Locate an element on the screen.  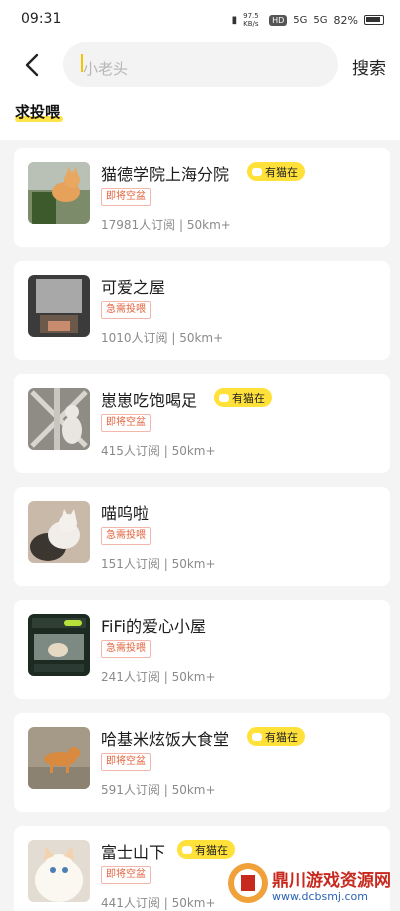
subscriber-info: 441人订阅 | 50km+ is located at coordinates (158, 903).